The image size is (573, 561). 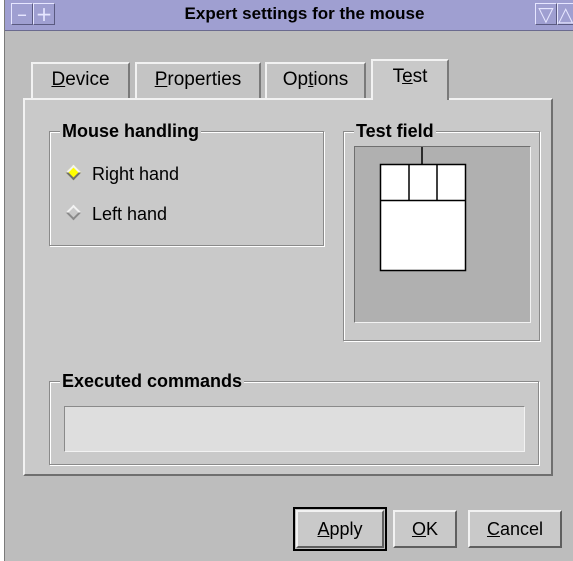 What do you see at coordinates (152, 381) in the screenshot?
I see `executed-commands-title: Executed commands` at bounding box center [152, 381].